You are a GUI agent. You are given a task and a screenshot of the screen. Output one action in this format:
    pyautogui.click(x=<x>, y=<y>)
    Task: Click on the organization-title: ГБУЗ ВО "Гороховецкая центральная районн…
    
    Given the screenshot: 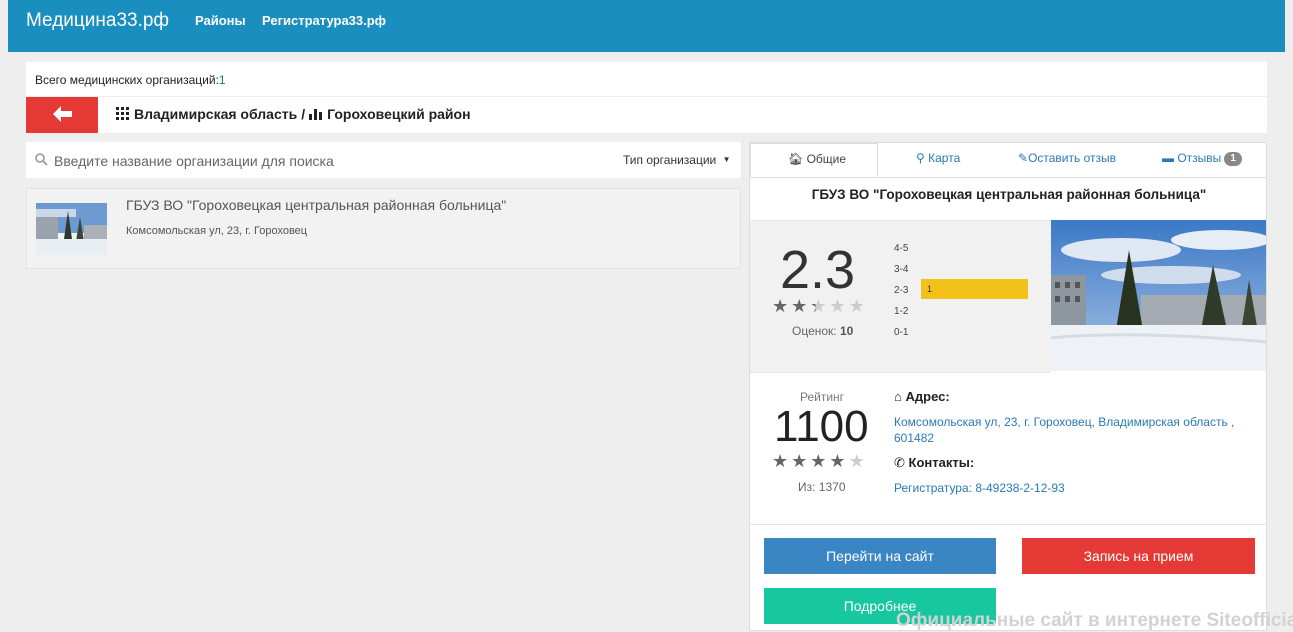 What is the action you would take?
    pyautogui.click(x=1009, y=194)
    